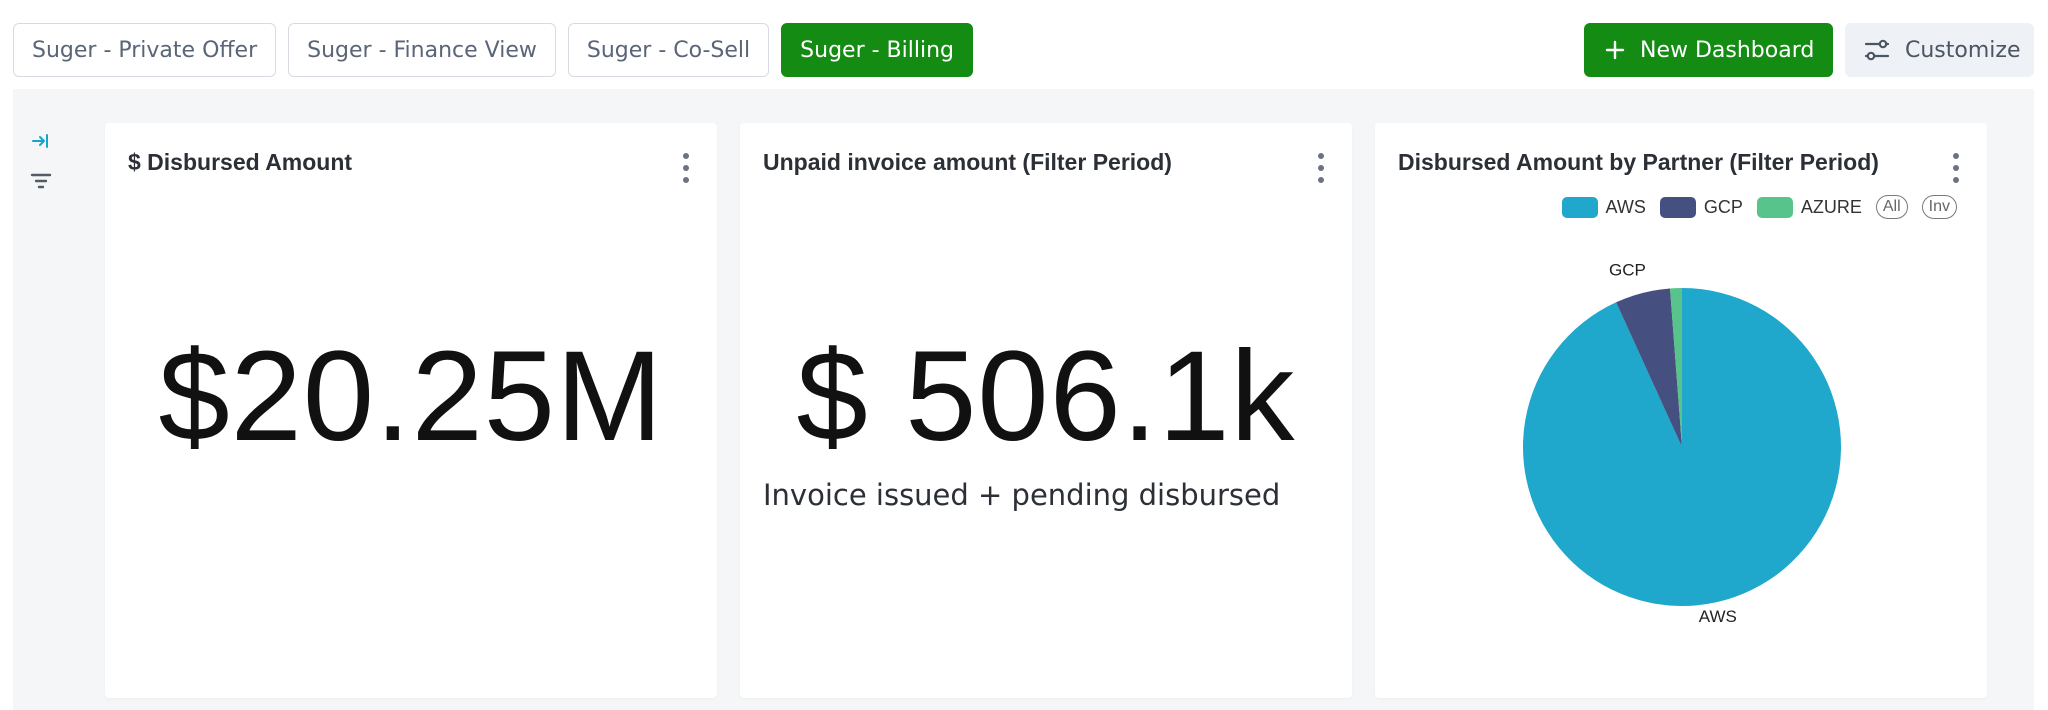 The image size is (2048, 710). I want to click on filter-icon, so click(41, 181).